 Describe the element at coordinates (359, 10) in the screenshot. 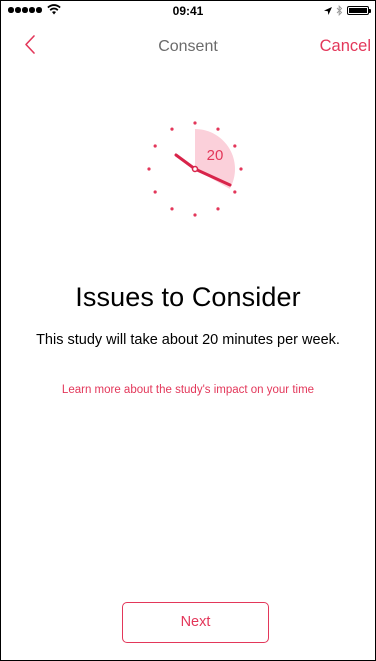

I see `battery-icon` at that location.